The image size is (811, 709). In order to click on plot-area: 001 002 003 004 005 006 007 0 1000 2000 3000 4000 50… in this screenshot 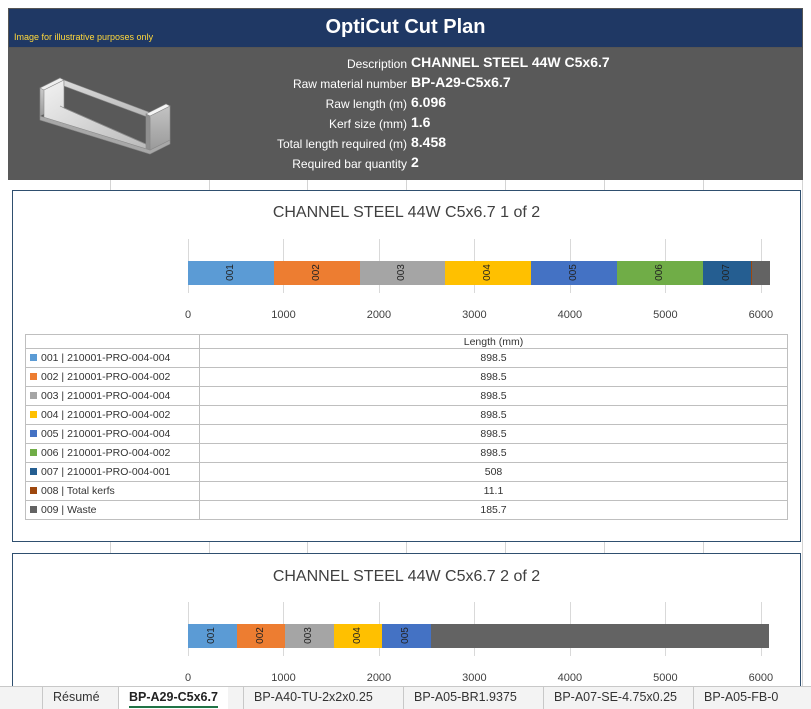, I will do `click(479, 280)`.